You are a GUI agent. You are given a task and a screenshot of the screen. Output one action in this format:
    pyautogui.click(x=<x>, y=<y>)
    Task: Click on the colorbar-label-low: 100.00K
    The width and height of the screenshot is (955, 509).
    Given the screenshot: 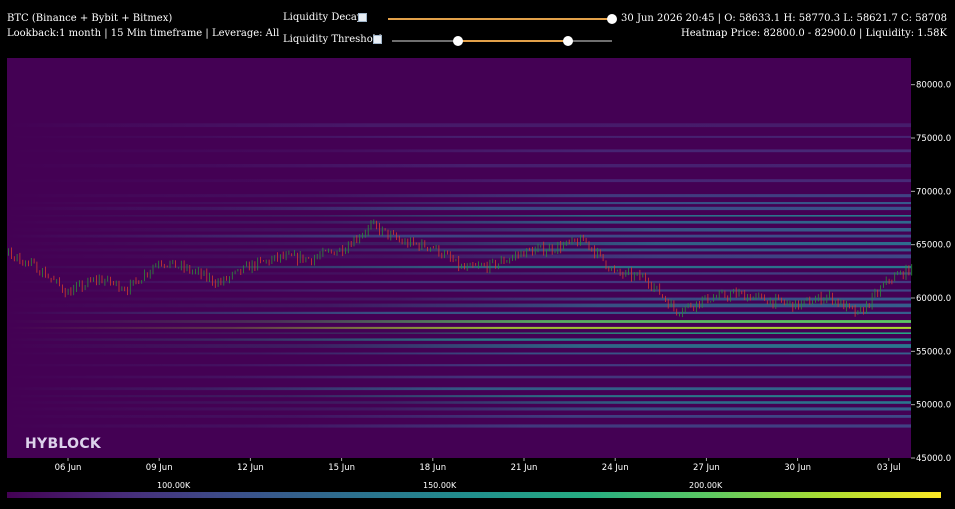 What is the action you would take?
    pyautogui.click(x=174, y=485)
    